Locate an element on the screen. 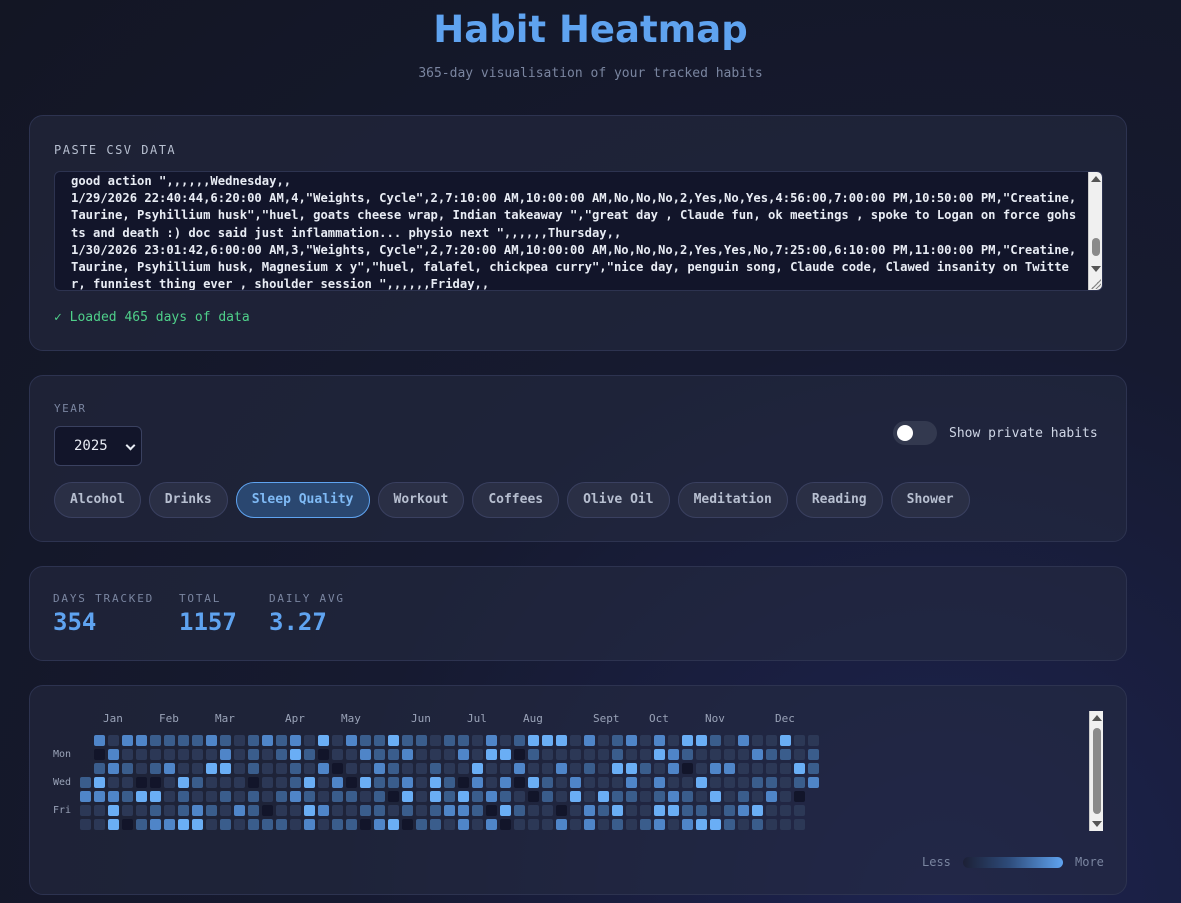 This screenshot has width=1181, height=903. habit-chip-shower: Shower is located at coordinates (930, 500).